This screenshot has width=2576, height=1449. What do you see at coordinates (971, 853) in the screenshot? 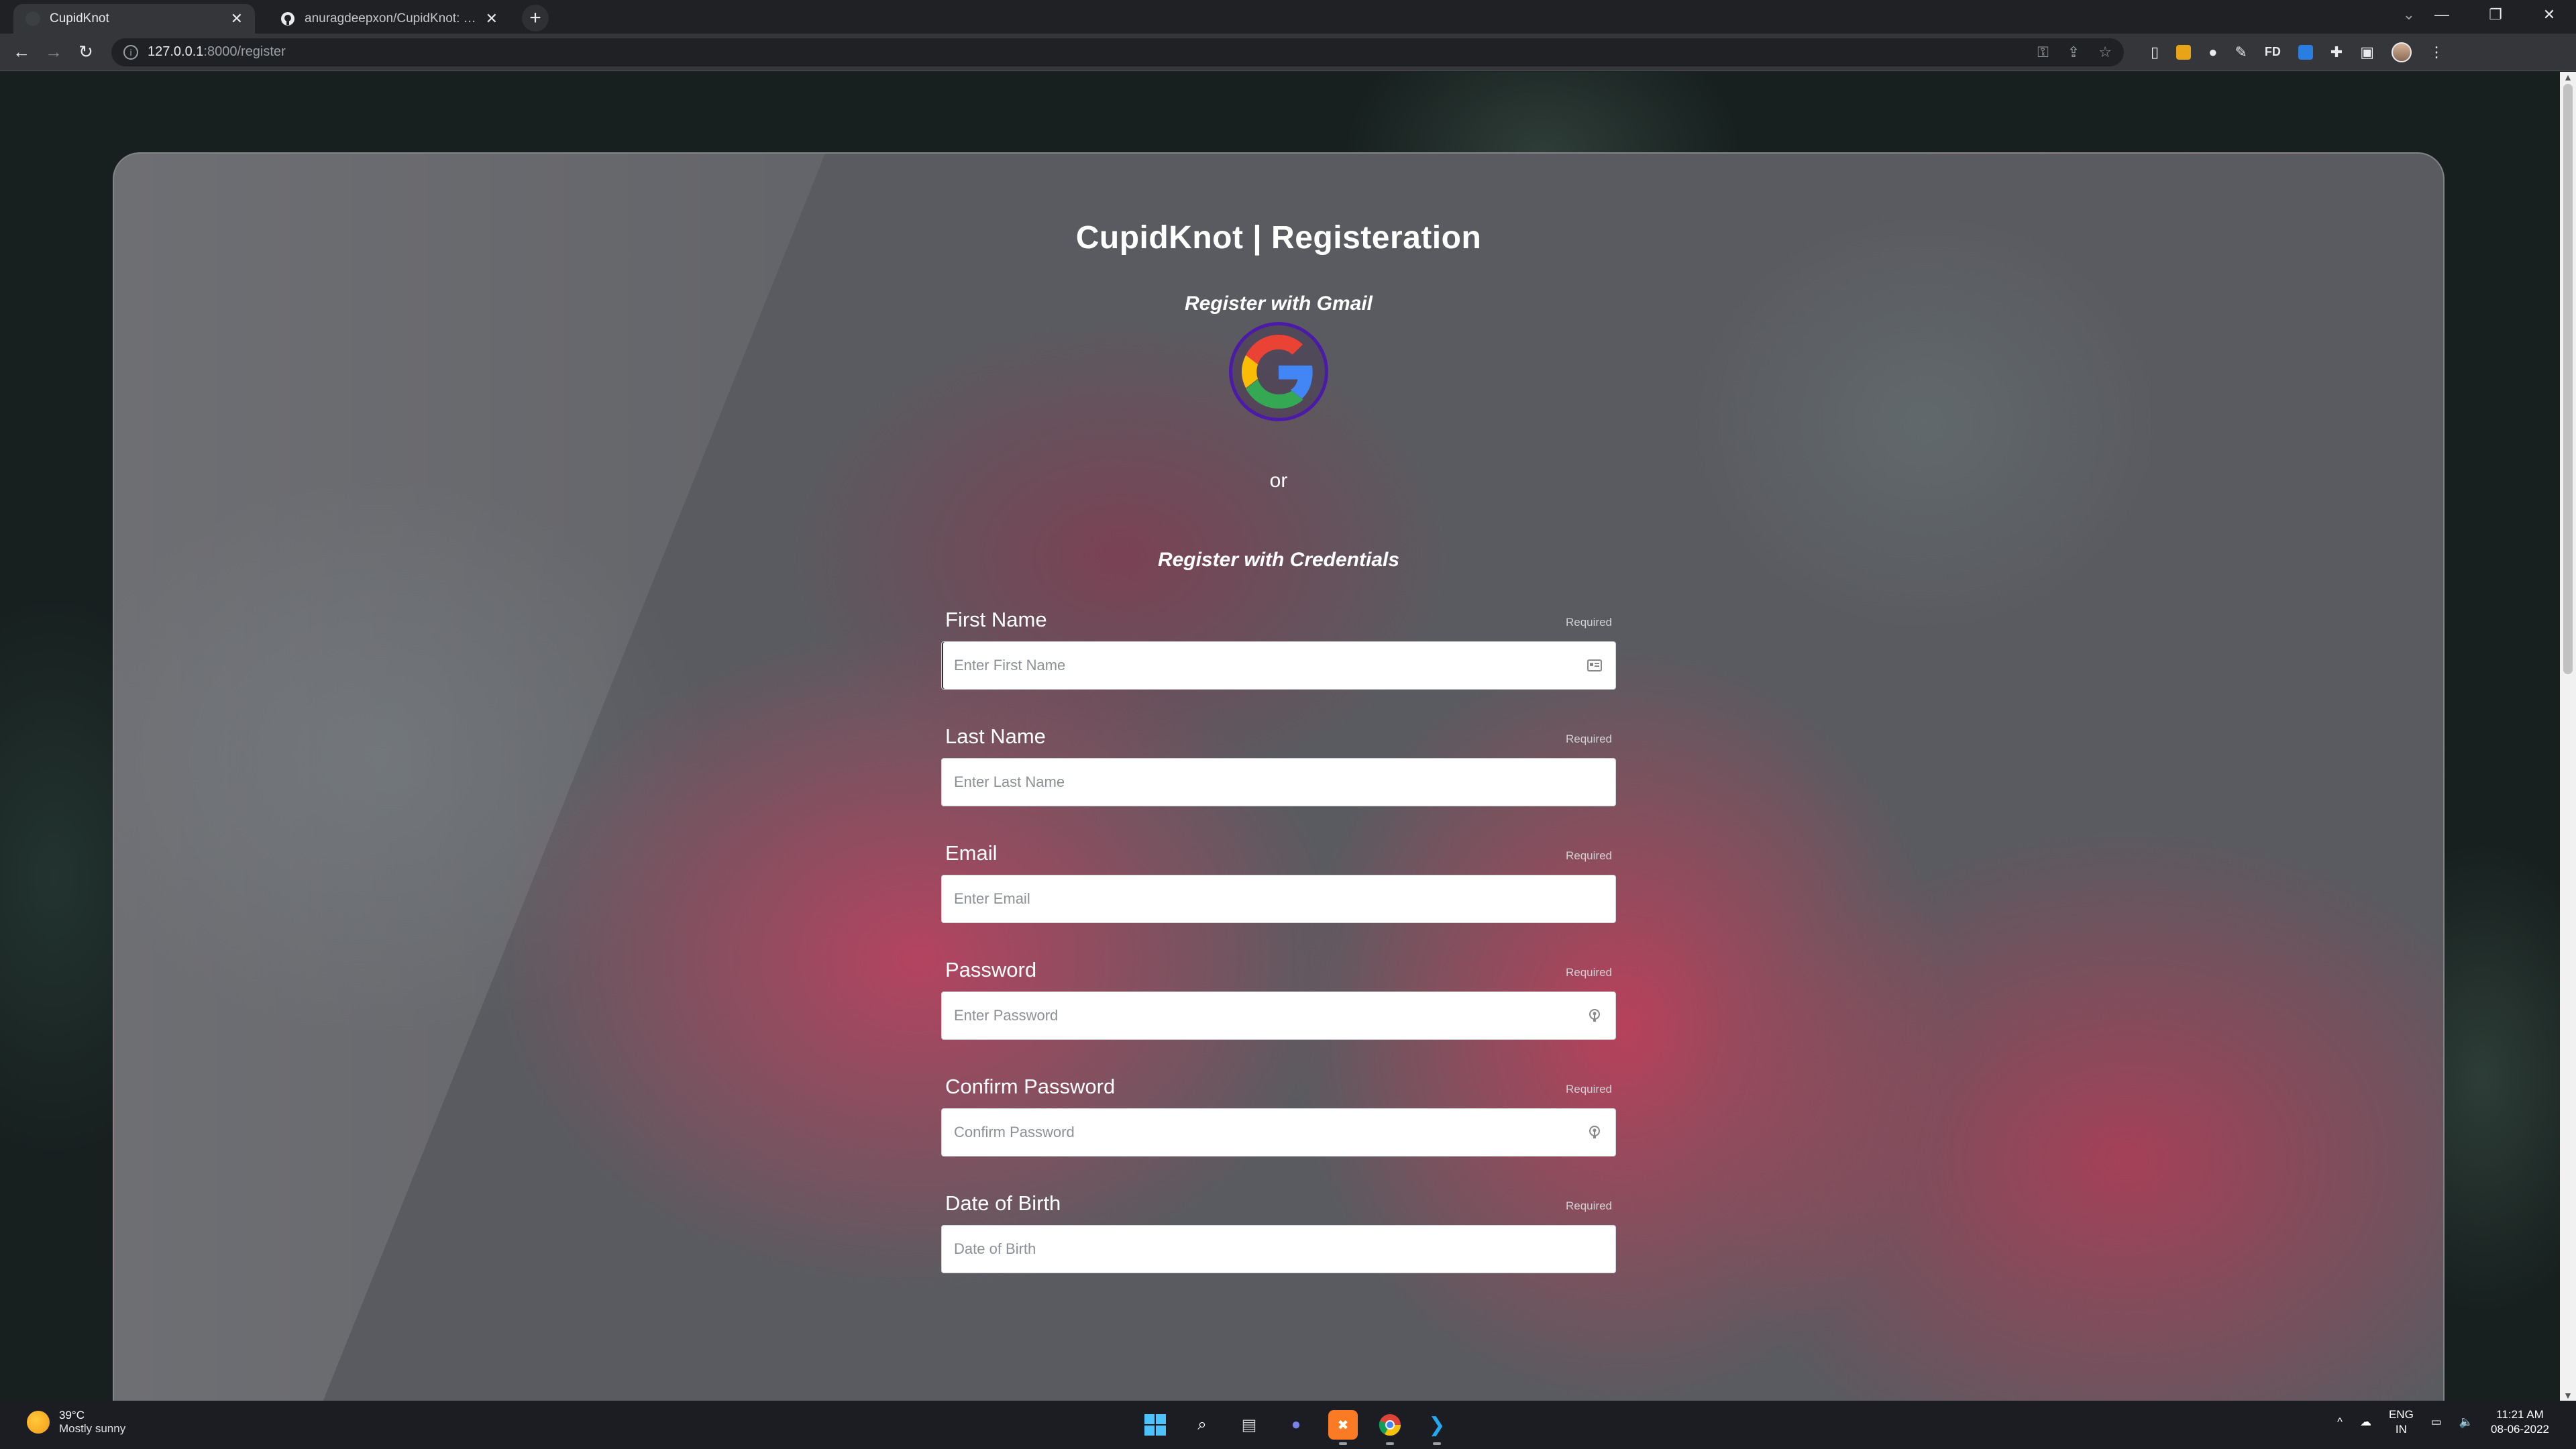
I see `email-label: Email` at bounding box center [971, 853].